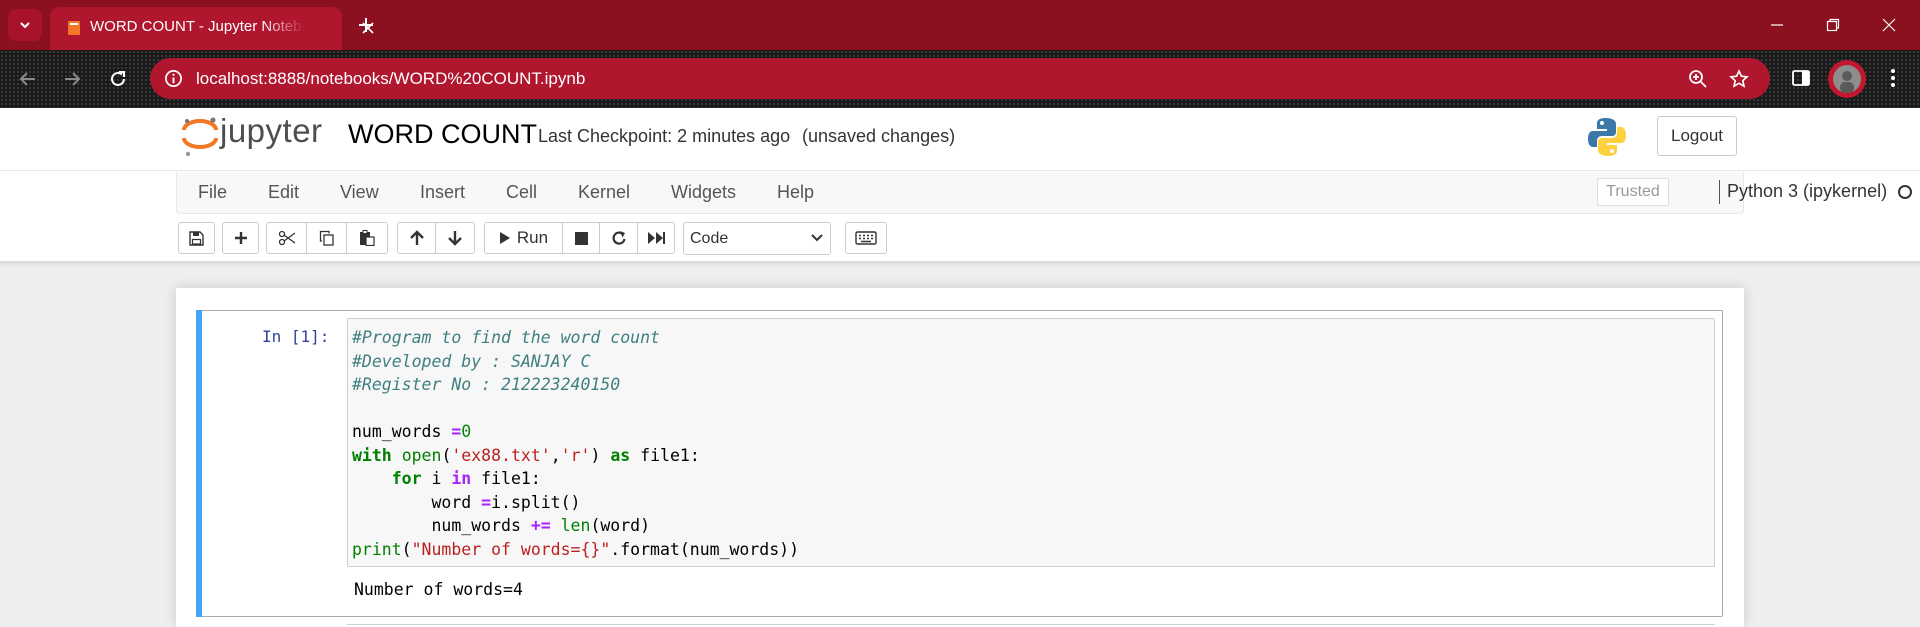 Image resolution: width=1920 pixels, height=627 pixels. I want to click on menu-help: Help, so click(795, 192).